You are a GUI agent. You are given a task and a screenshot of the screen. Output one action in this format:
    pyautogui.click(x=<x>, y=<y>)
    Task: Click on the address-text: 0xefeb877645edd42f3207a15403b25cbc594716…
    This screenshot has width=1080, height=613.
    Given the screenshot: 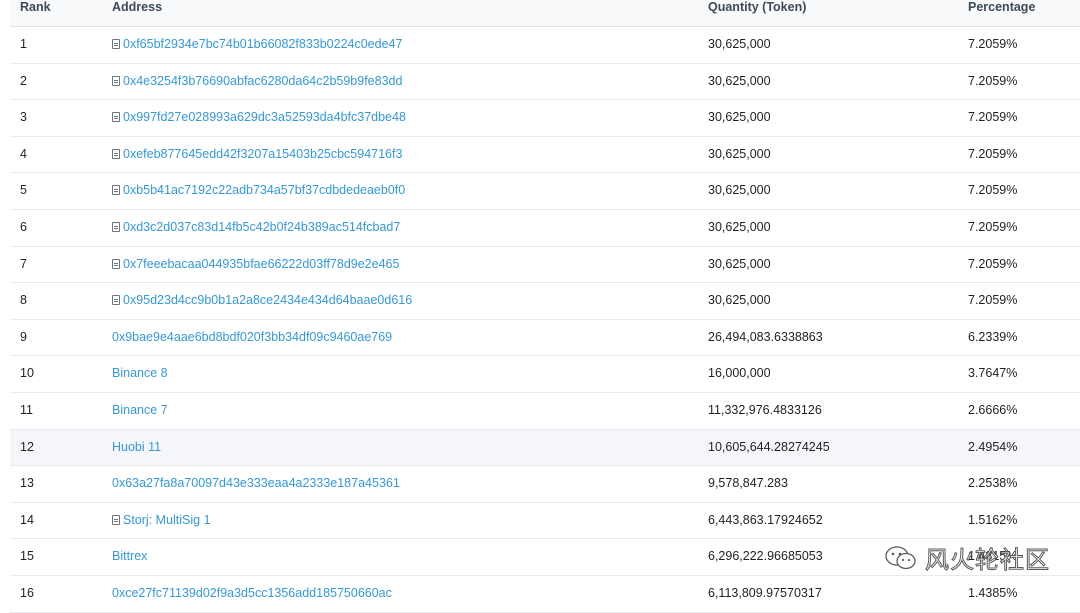 What is the action you would take?
    pyautogui.click(x=262, y=154)
    